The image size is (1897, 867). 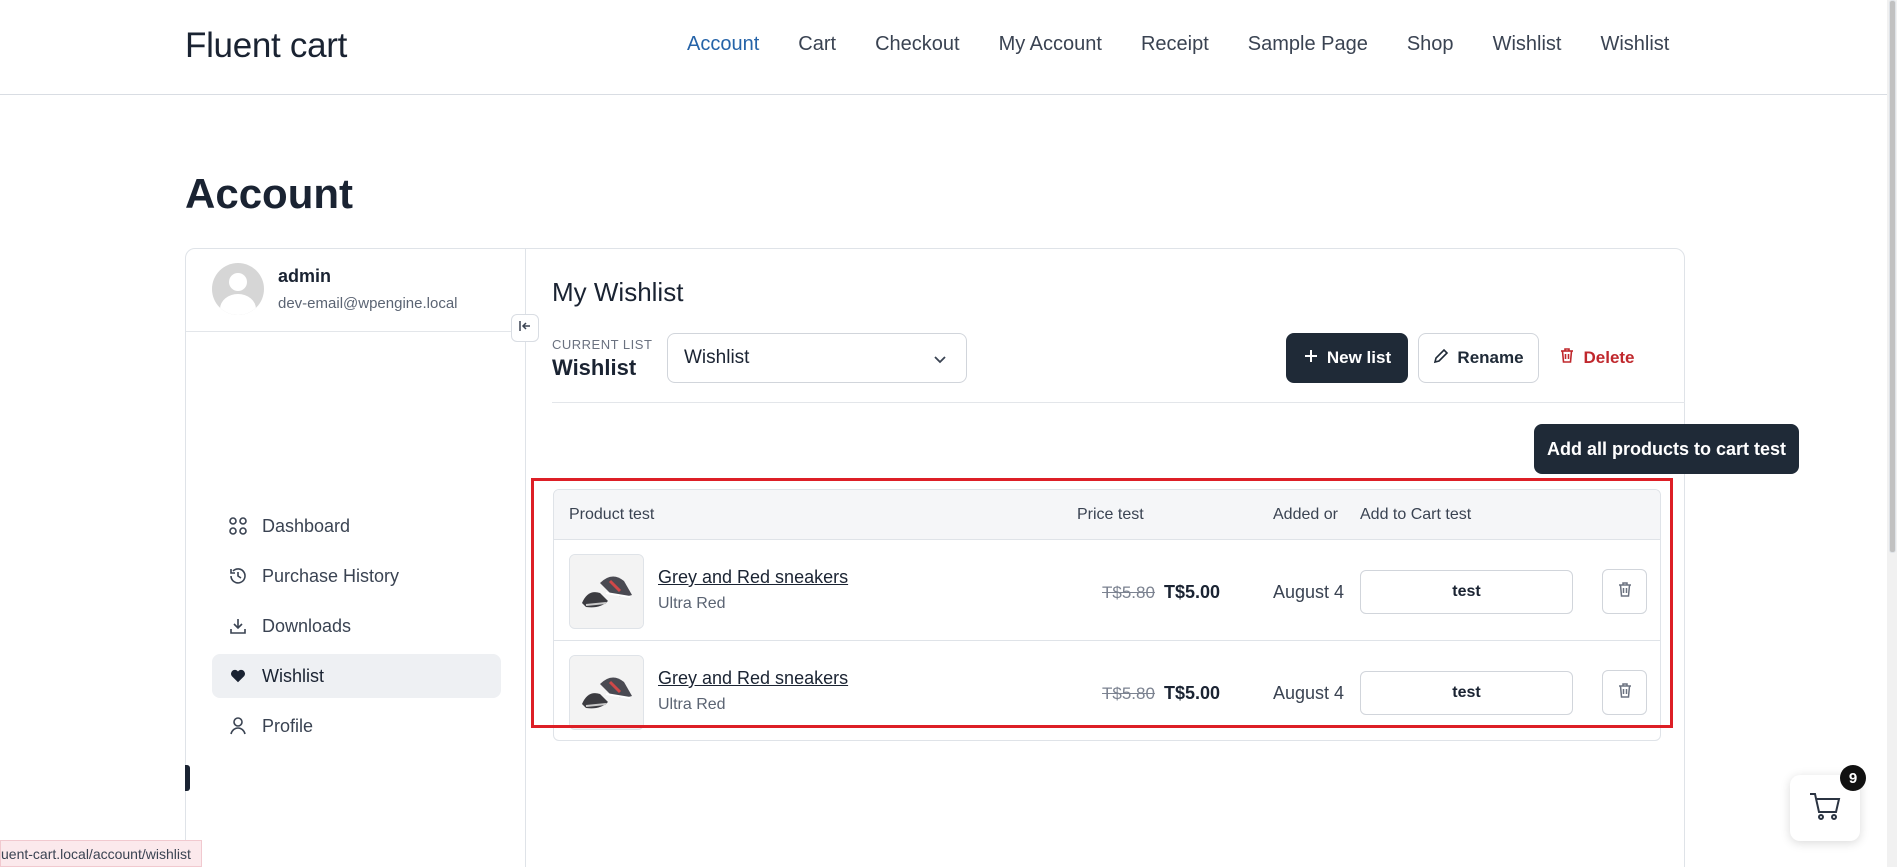 I want to click on nav-link-wishlist: Wishlist, so click(x=1527, y=44).